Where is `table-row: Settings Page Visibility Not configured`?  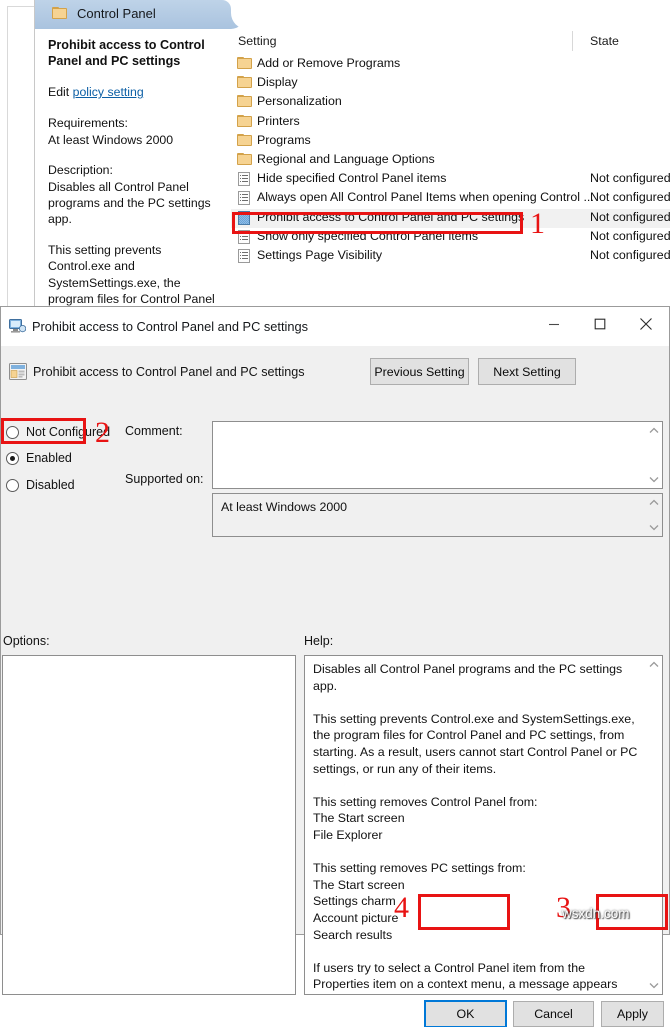 table-row: Settings Page Visibility Not configured is located at coordinates (450, 256).